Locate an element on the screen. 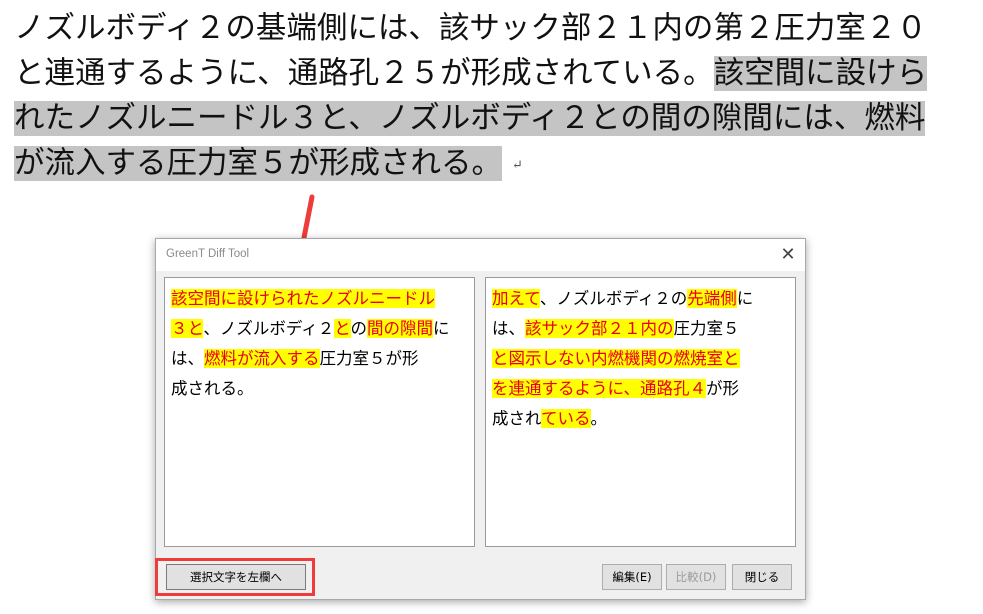 This screenshot has height=614, width=983. pane-line: 成される。 is located at coordinates (320, 389).